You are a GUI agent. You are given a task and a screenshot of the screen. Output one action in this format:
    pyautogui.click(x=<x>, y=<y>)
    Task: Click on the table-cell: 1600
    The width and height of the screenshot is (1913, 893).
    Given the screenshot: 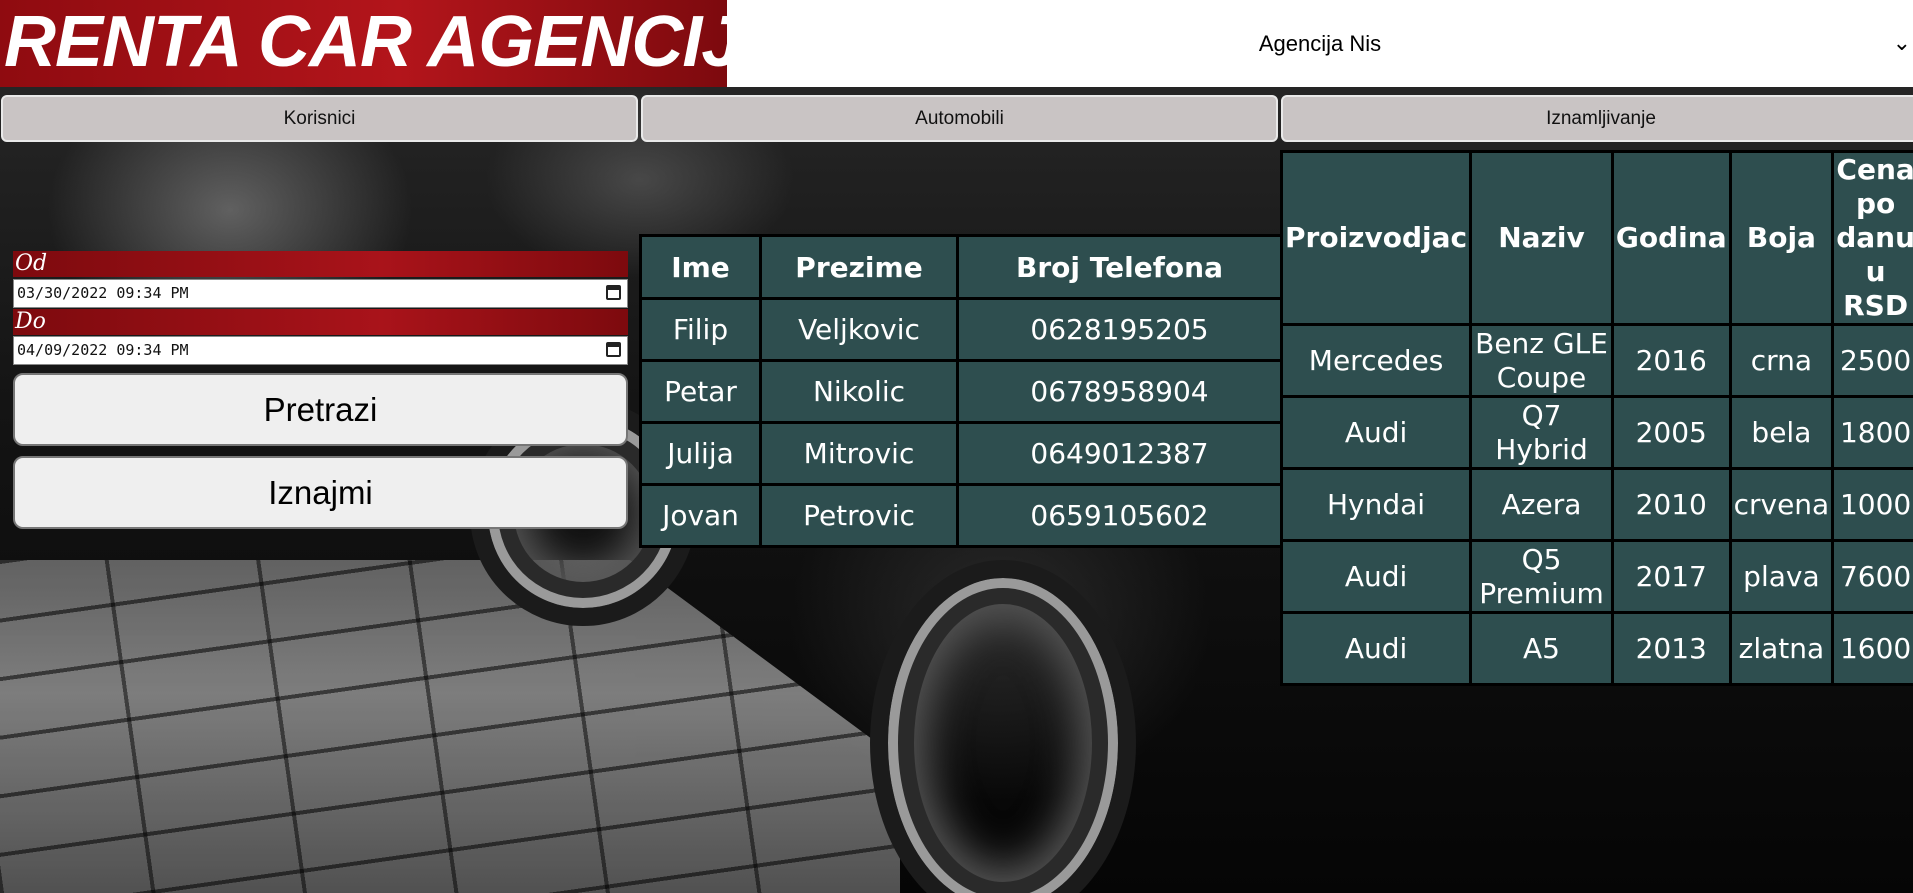 What is the action you would take?
    pyautogui.click(x=1873, y=648)
    